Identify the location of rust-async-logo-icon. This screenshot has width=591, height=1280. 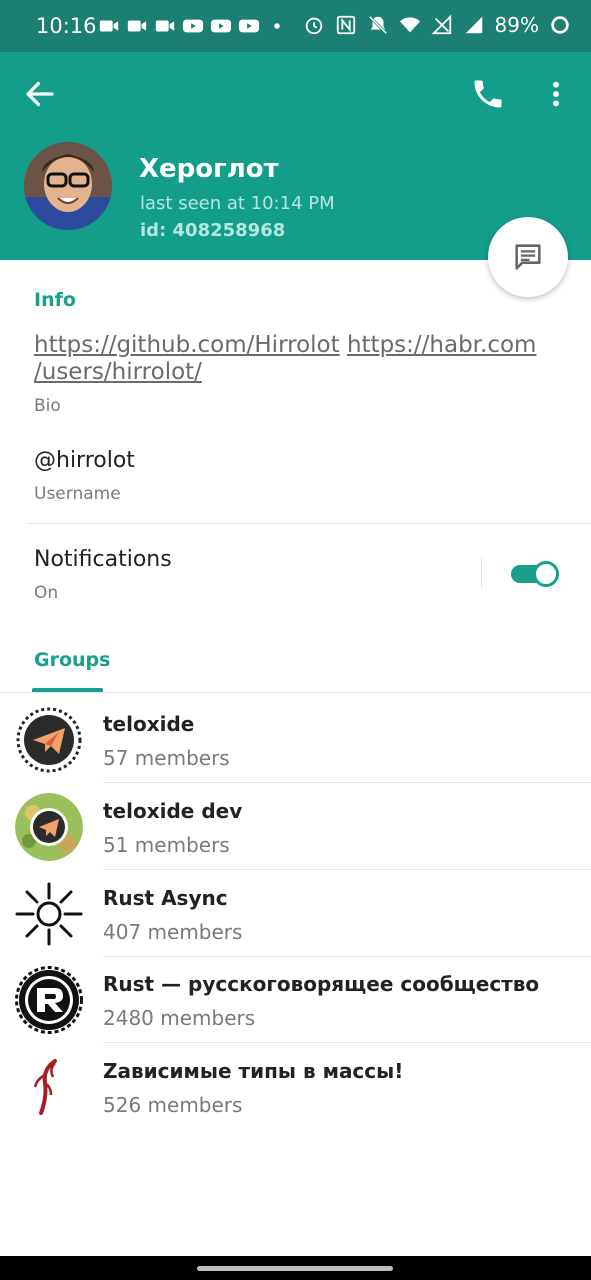
(49, 914).